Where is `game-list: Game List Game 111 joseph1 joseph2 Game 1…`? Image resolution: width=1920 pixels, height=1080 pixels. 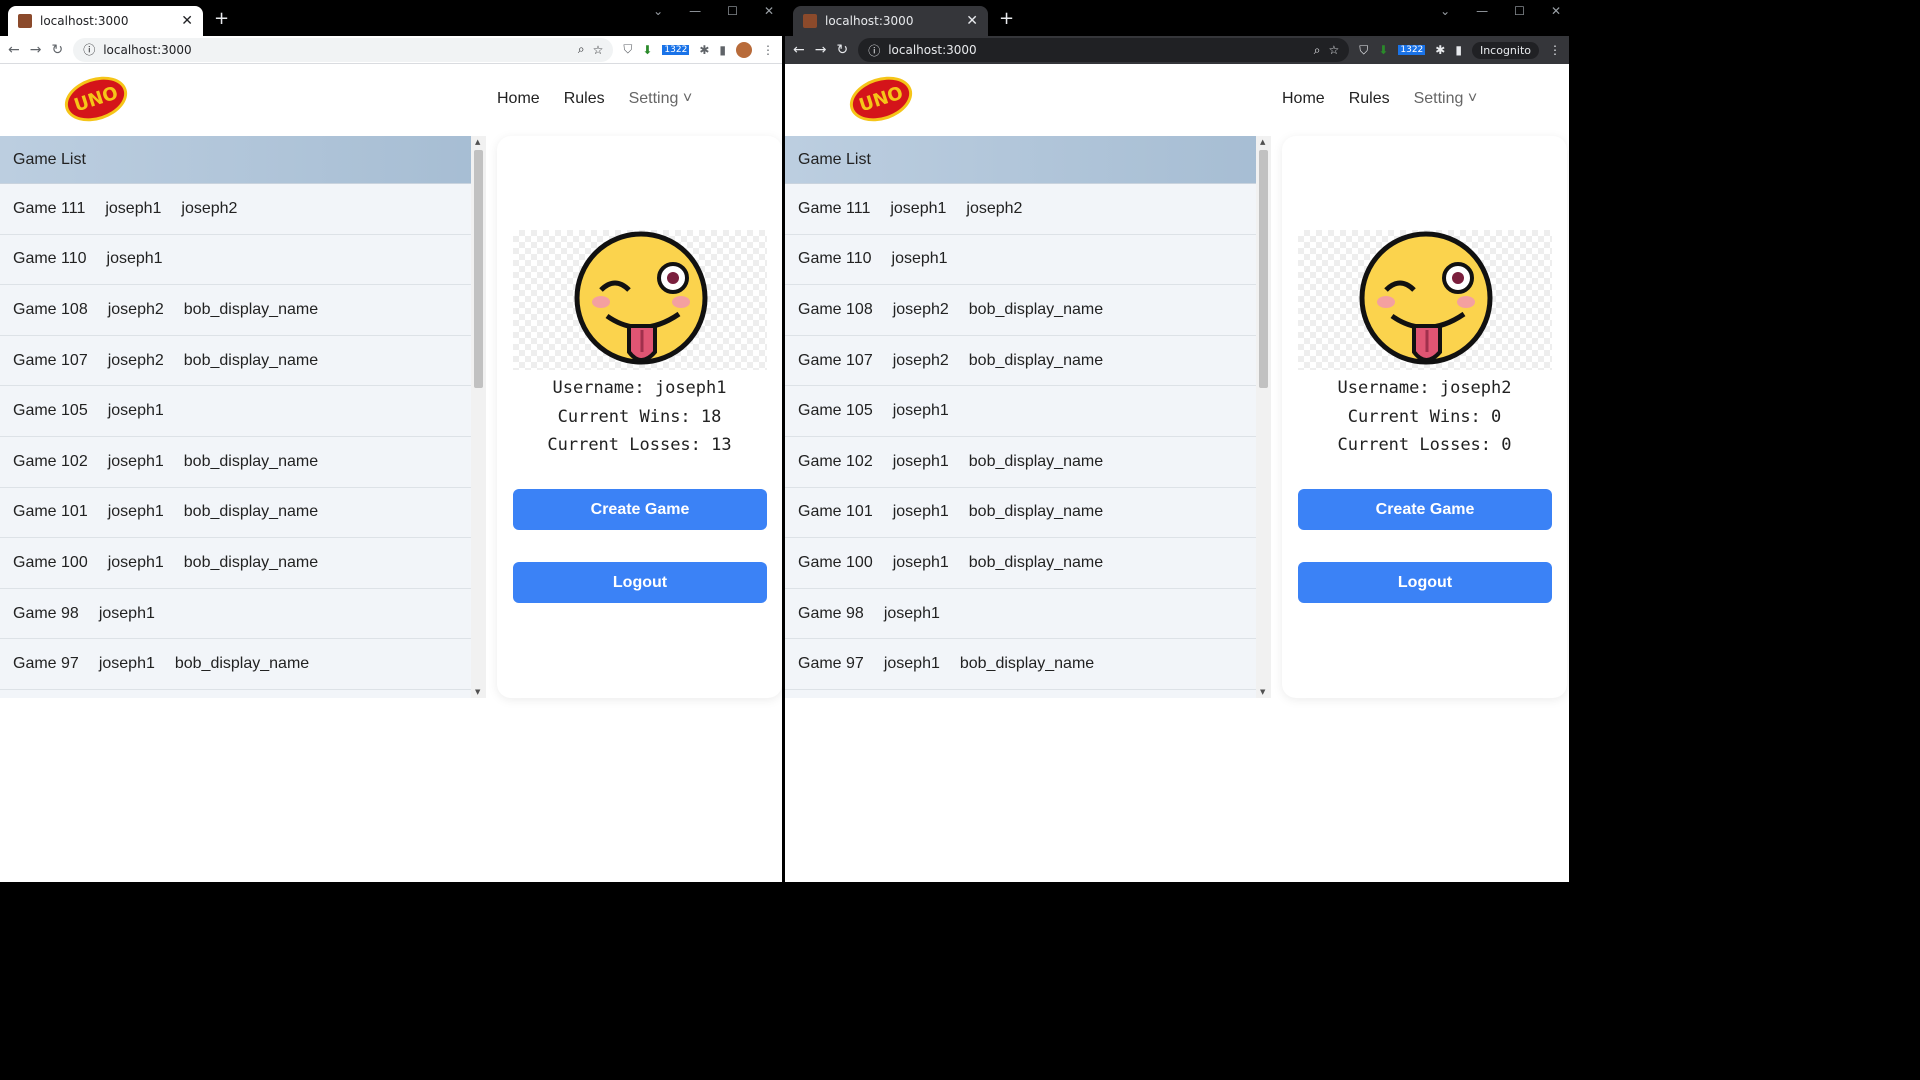
game-list: Game List Game 111 joseph1 joseph2 Game 1… is located at coordinates (1028, 417).